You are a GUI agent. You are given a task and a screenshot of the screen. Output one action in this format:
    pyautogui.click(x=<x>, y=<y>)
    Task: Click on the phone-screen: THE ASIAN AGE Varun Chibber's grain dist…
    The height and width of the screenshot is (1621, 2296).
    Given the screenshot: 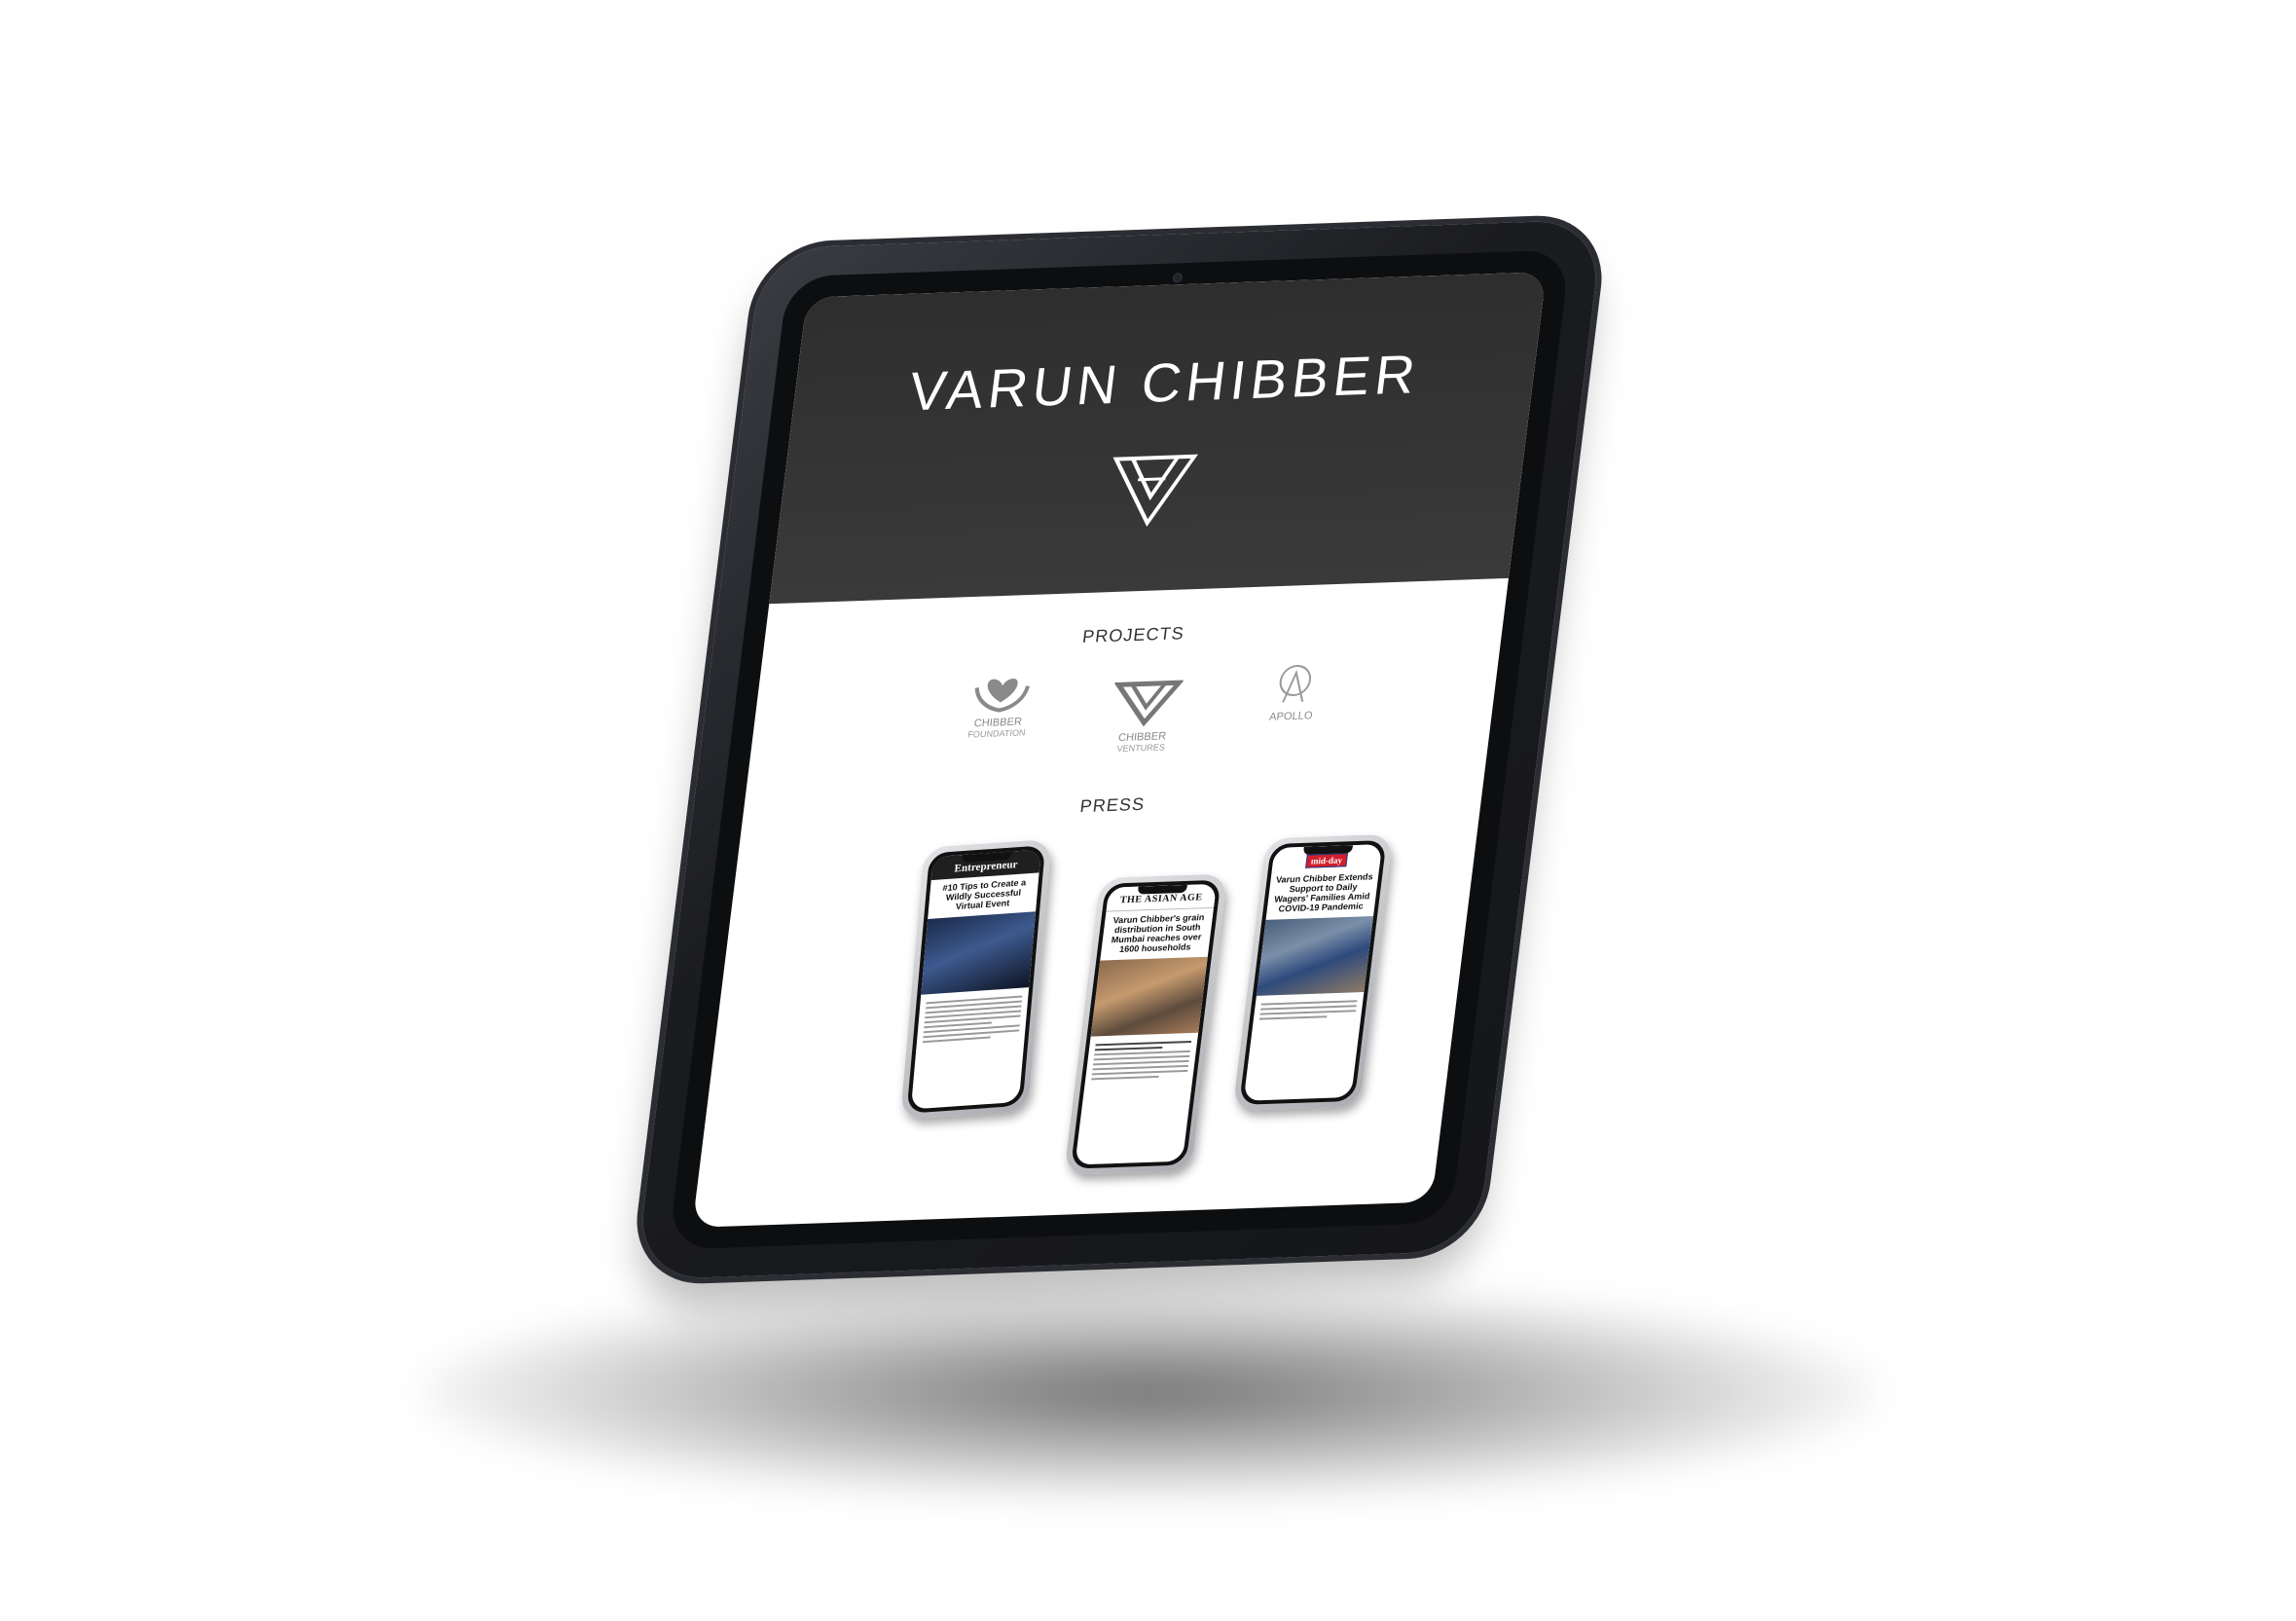 What is the action you would take?
    pyautogui.click(x=1146, y=1024)
    